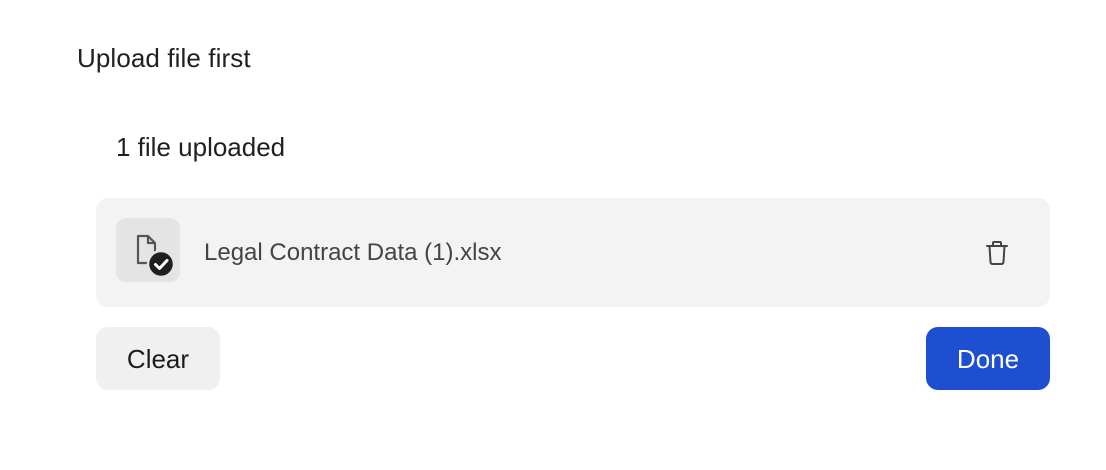 The height and width of the screenshot is (470, 1106). I want to click on trash-icon, so click(997, 253).